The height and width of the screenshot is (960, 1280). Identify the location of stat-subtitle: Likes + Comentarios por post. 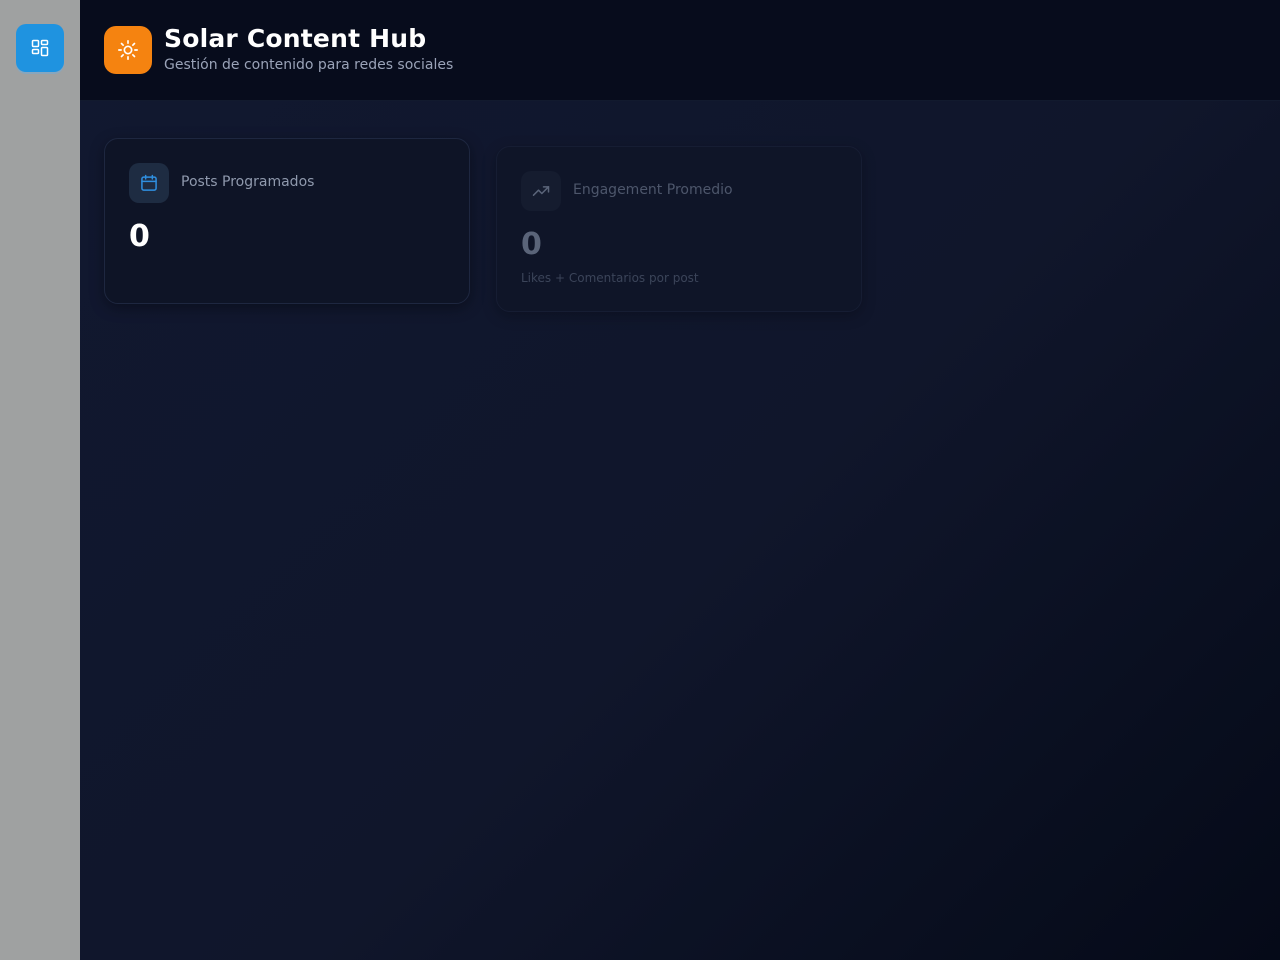
(610, 278).